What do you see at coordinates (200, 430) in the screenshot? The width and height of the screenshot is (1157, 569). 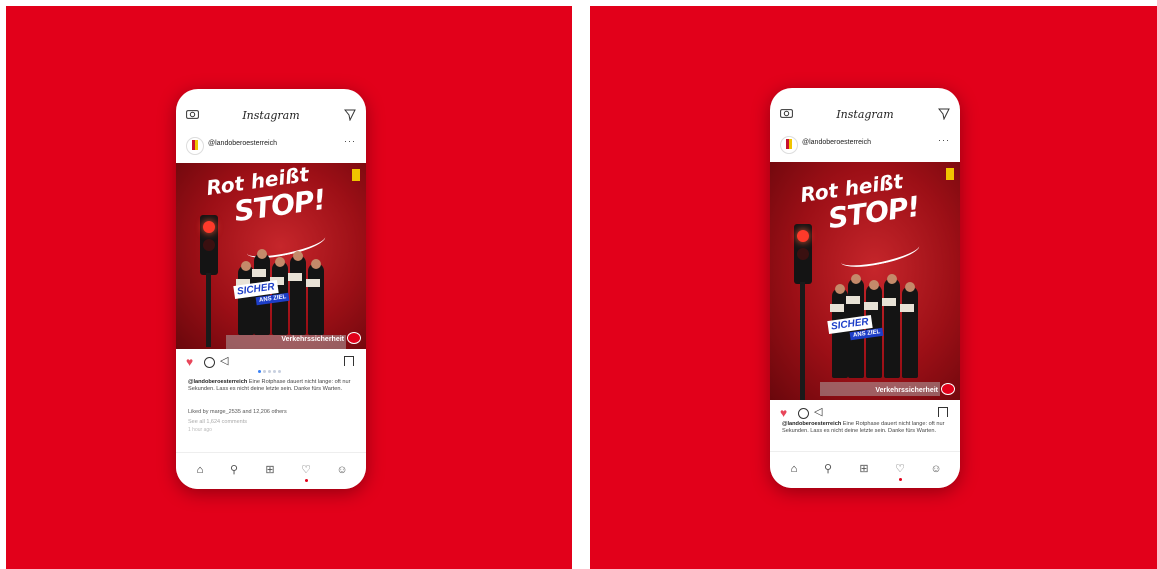 I see `timestamp: 1 hour ago` at bounding box center [200, 430].